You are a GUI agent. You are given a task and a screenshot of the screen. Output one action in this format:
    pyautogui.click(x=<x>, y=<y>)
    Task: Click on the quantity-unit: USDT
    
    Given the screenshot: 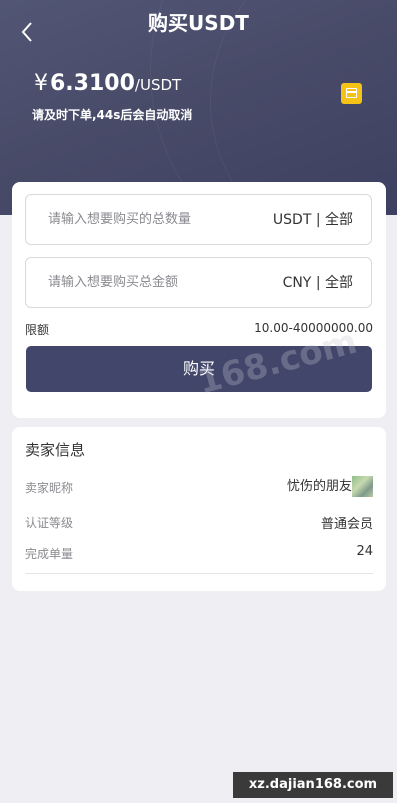 What is the action you would take?
    pyautogui.click(x=292, y=220)
    